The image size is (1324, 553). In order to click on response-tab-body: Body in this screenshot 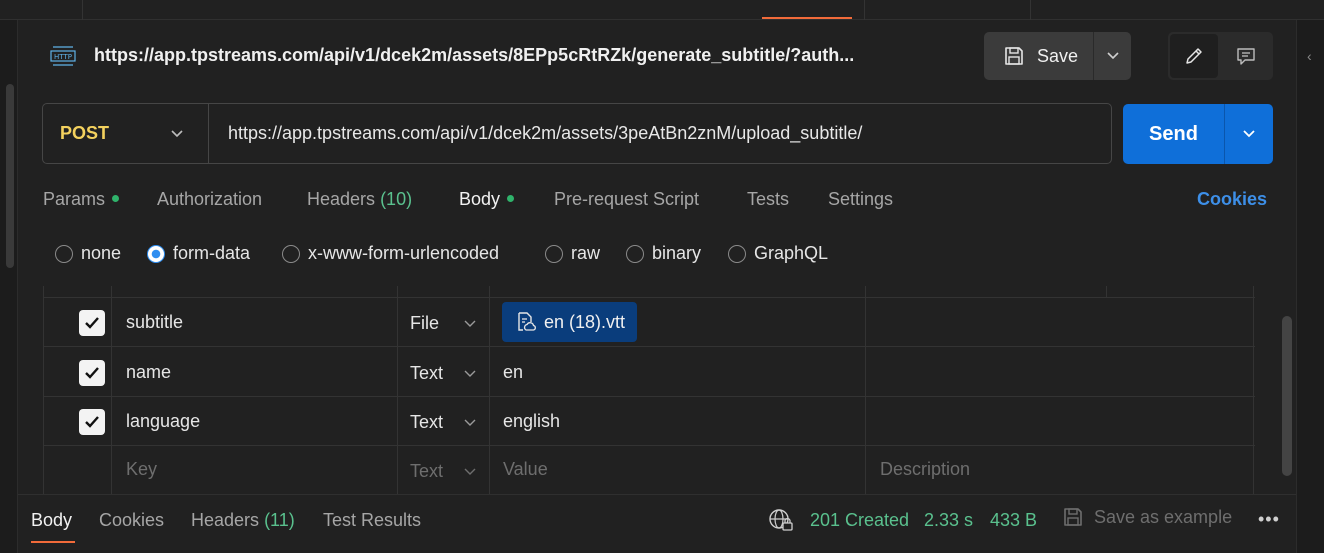, I will do `click(51, 520)`.